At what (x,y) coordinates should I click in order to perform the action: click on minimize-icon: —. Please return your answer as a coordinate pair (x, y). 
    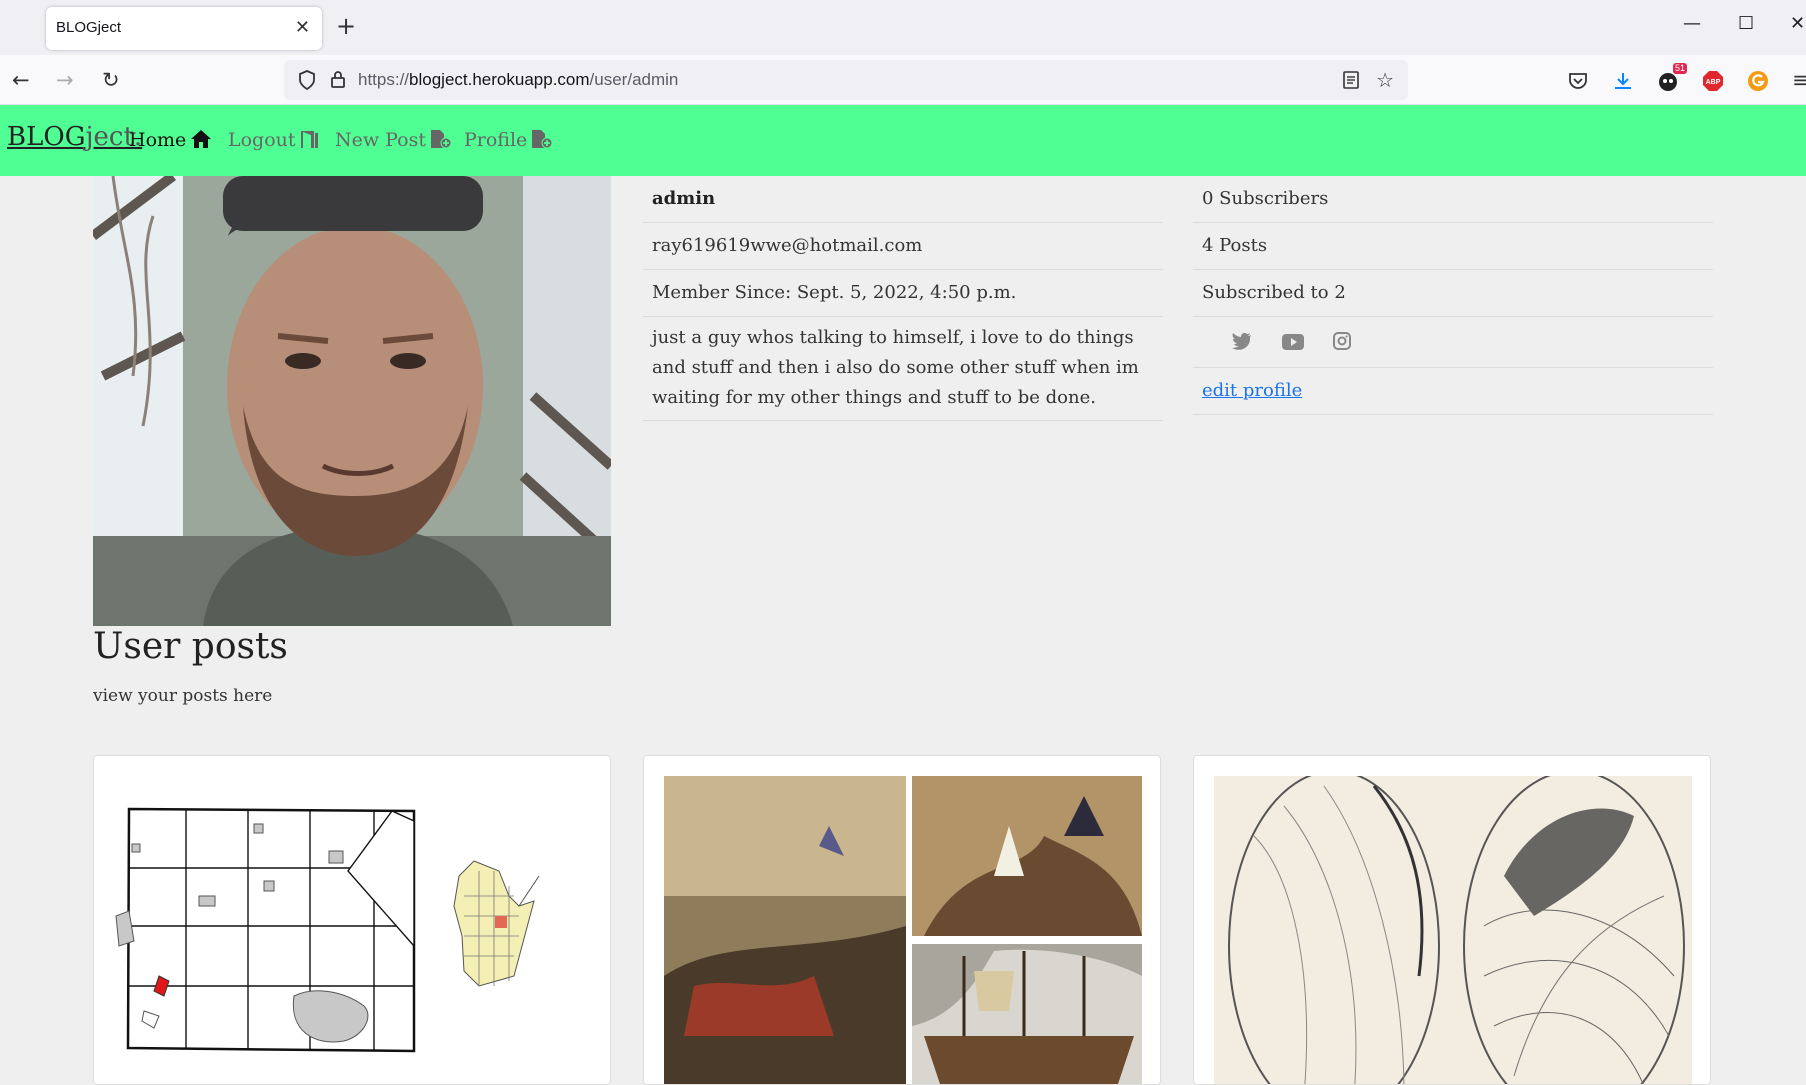
    Looking at the image, I should click on (1692, 23).